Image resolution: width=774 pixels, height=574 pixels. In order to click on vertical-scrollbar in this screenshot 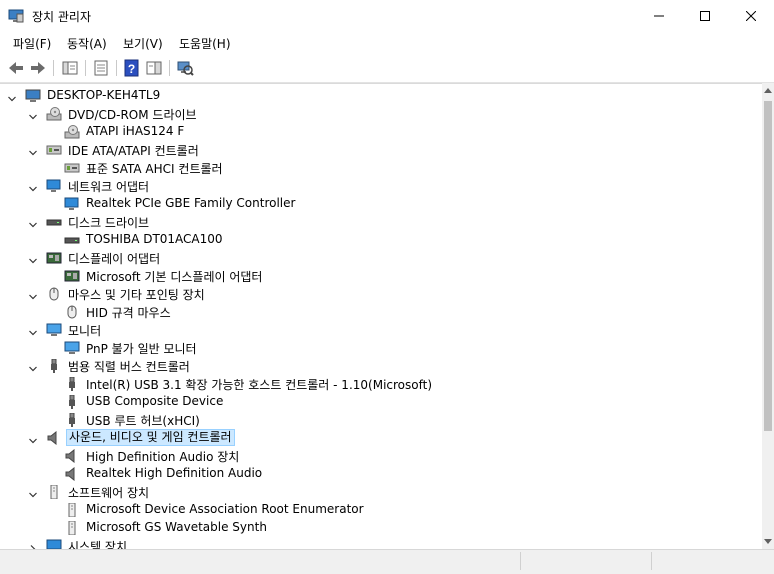, I will do `click(768, 316)`.